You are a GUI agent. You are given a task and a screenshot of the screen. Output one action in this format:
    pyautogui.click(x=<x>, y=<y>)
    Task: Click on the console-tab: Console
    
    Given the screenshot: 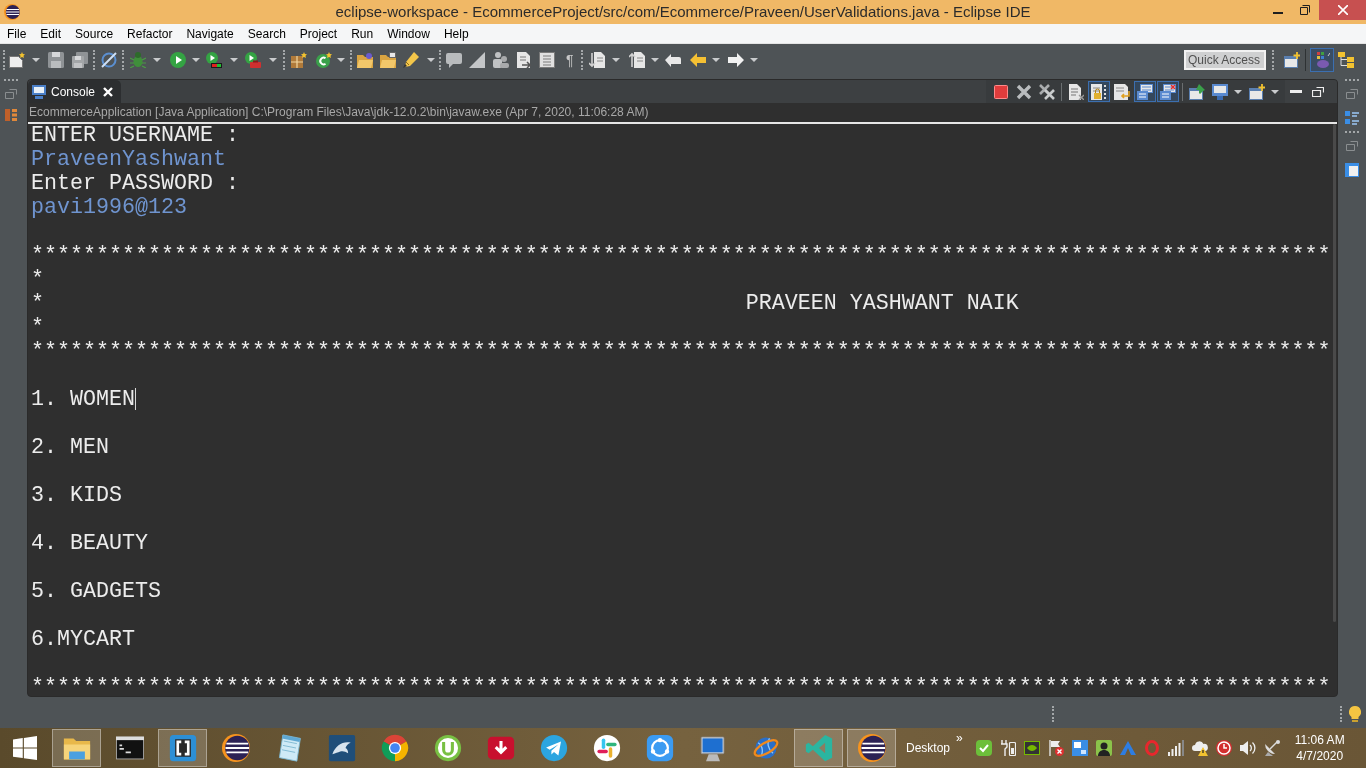 What is the action you would take?
    pyautogui.click(x=74, y=91)
    